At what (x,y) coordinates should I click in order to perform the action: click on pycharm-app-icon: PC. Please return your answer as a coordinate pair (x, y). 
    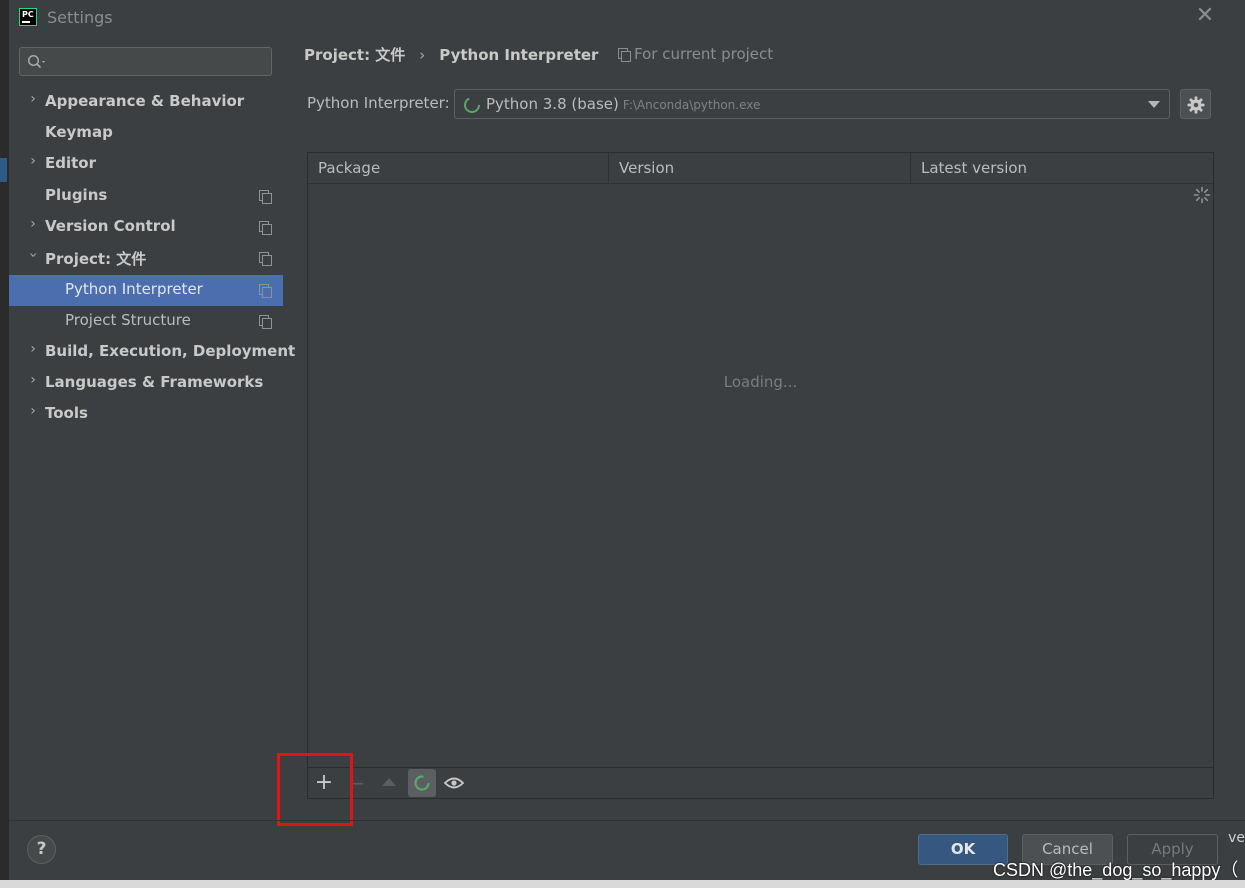
    Looking at the image, I should click on (28, 17).